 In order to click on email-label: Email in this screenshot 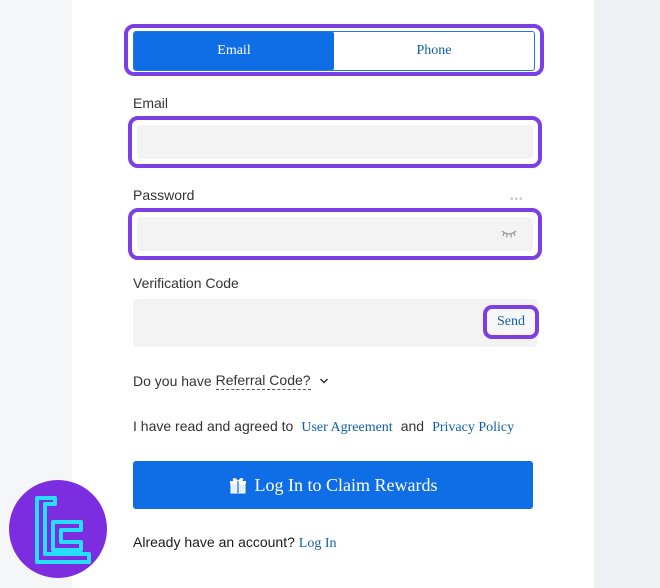, I will do `click(151, 103)`.